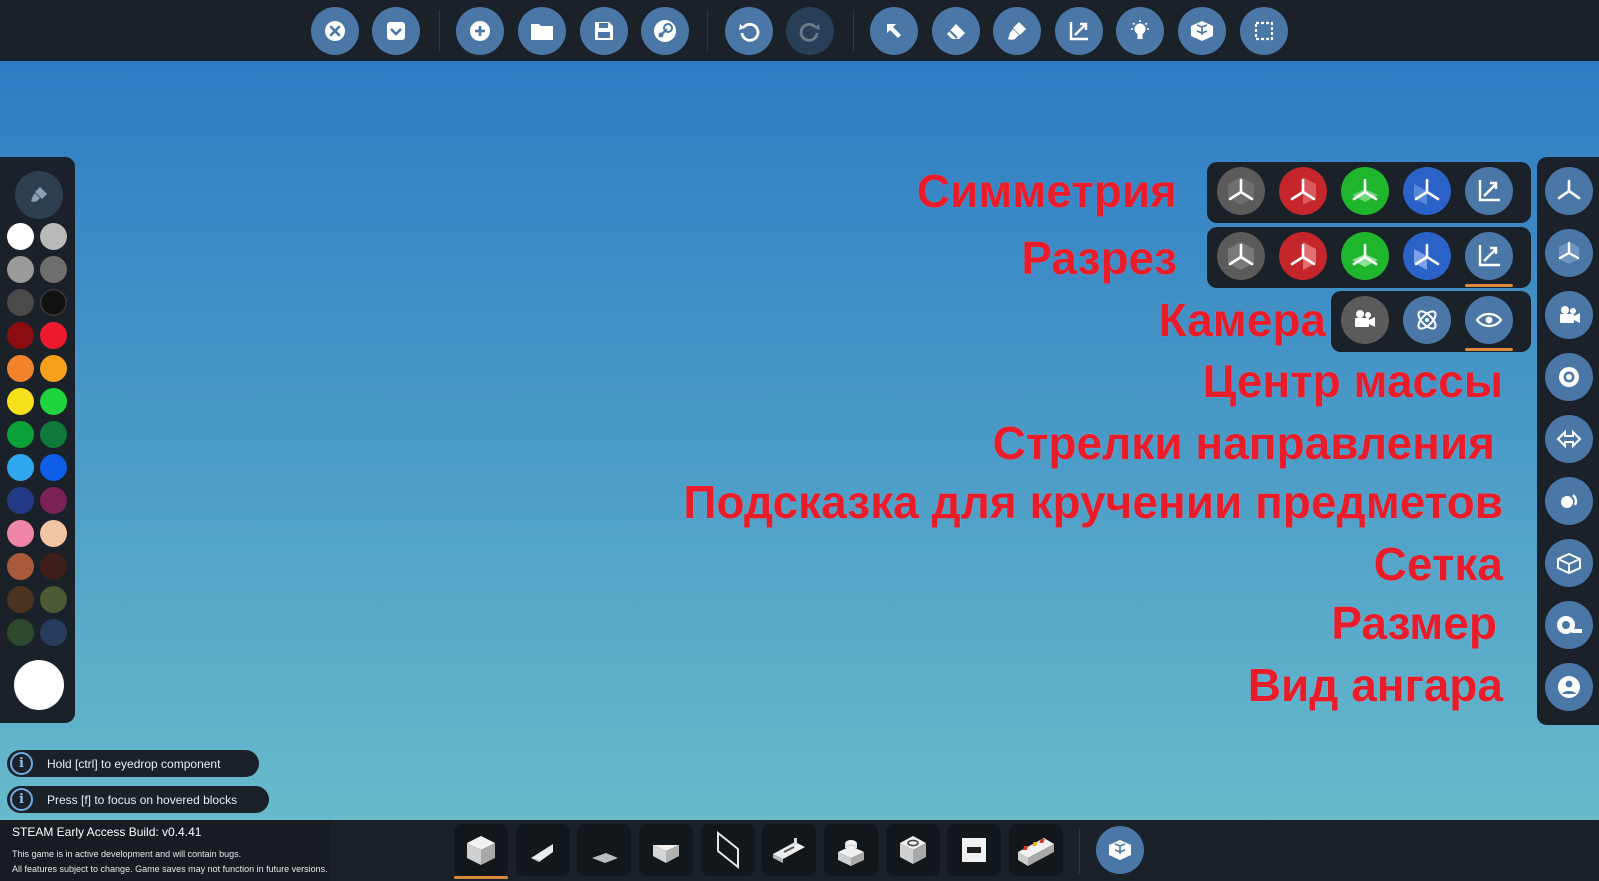  Describe the element at coordinates (749, 31) in the screenshot. I see `undo-button` at that location.